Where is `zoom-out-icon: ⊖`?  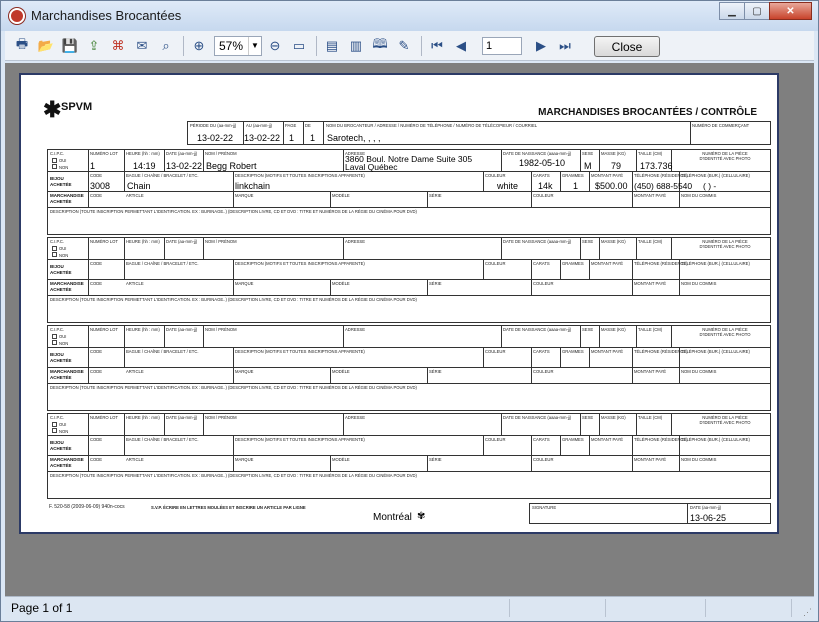
zoom-out-icon: ⊖ is located at coordinates (275, 46).